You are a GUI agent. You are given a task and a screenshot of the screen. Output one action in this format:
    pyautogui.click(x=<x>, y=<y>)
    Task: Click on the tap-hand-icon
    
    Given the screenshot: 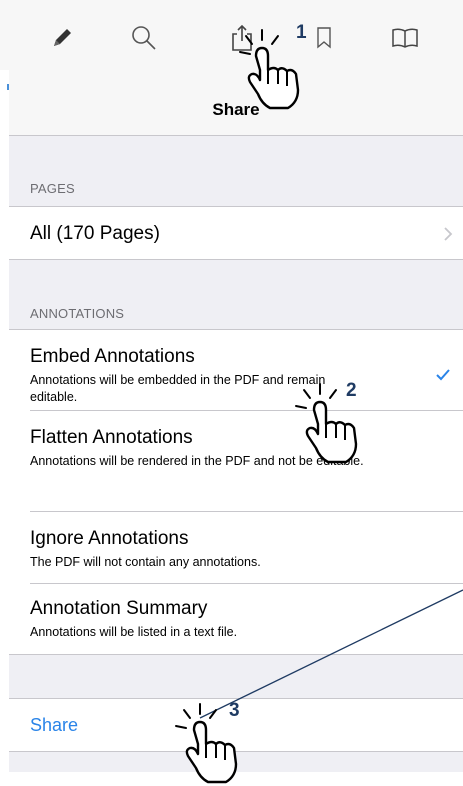 What is the action you would take?
    pyautogui.click(x=326, y=423)
    